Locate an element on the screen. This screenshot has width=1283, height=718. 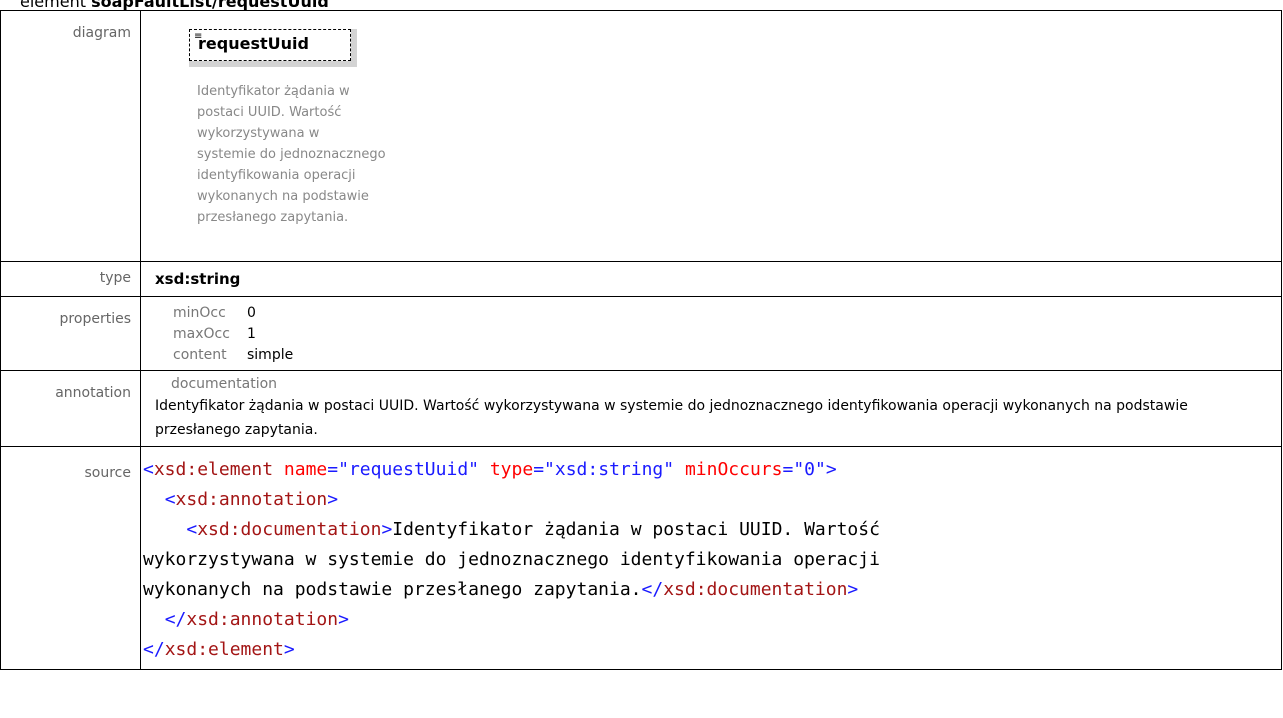
description-line: wykonanych na podstawie is located at coordinates (283, 196).